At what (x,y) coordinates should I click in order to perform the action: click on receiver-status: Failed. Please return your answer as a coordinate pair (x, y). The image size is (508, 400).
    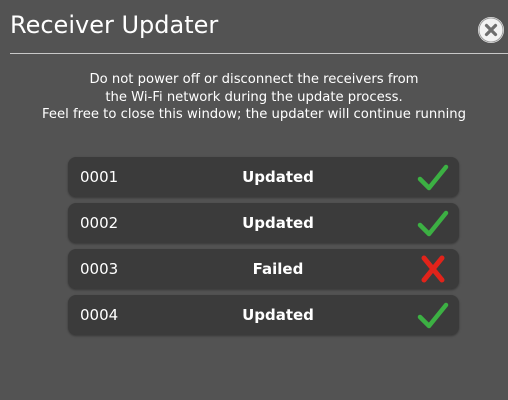
    Looking at the image, I should click on (278, 269).